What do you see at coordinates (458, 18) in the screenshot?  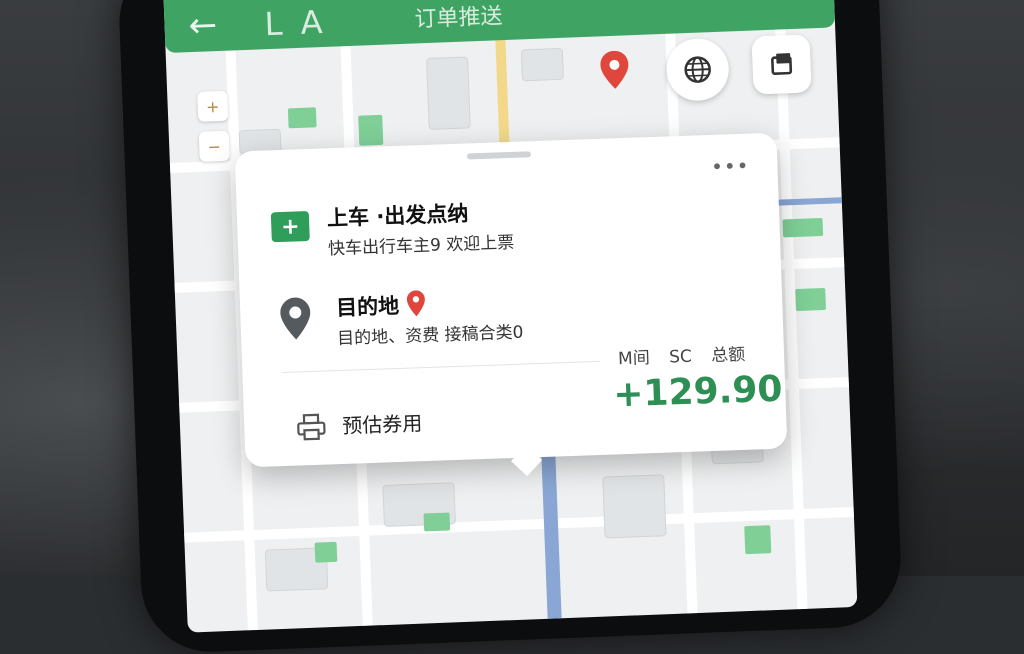 I see `page-title: 订单推送` at bounding box center [458, 18].